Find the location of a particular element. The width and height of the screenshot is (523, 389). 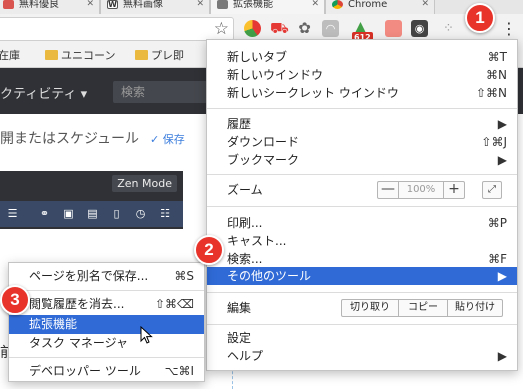

menu-item-label: タスク マネージャ is located at coordinates (78, 343).